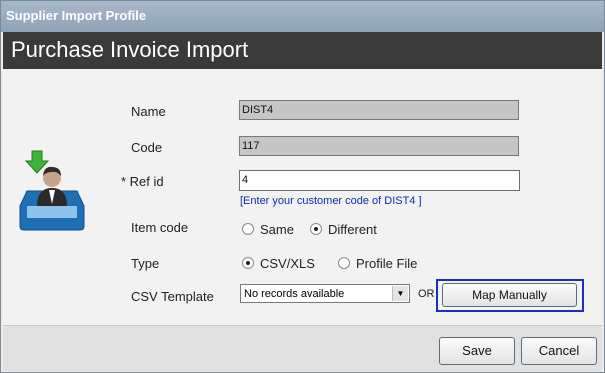 This screenshot has width=605, height=373. I want to click on type-label: Type, so click(145, 263).